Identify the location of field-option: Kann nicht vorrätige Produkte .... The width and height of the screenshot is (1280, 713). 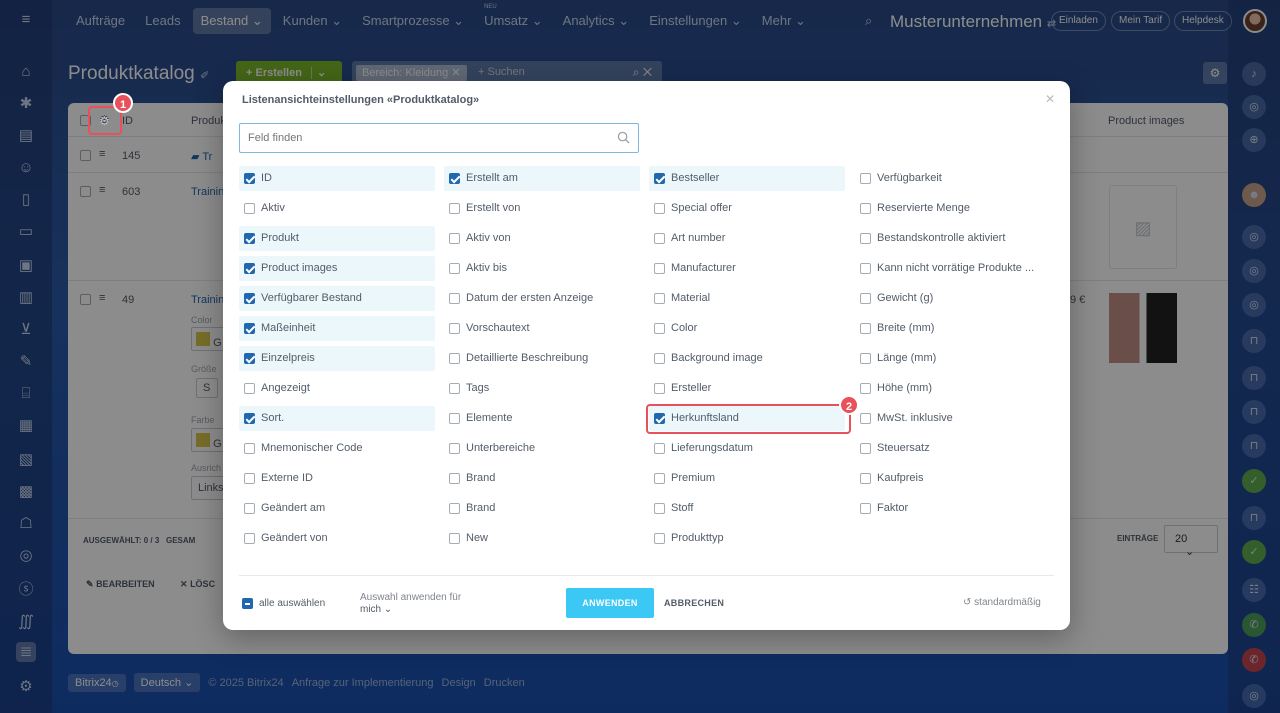
(953, 268).